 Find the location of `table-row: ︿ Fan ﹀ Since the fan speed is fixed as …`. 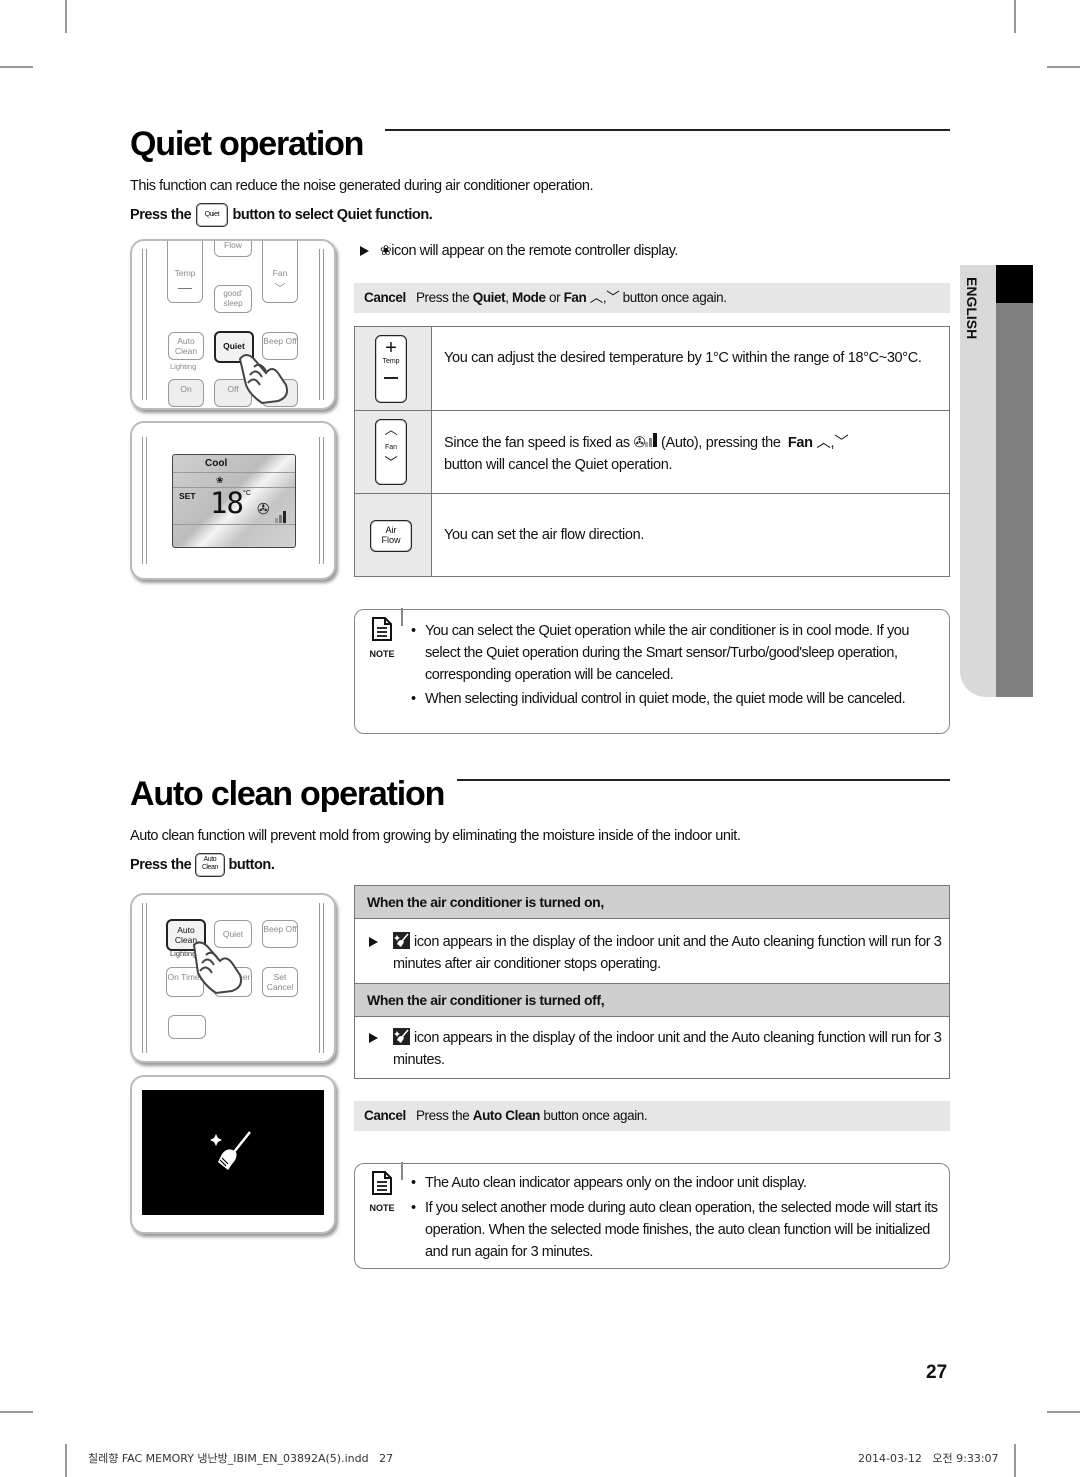

table-row: ︿ Fan ﹀ Since the fan speed is fixed as … is located at coordinates (652, 451).